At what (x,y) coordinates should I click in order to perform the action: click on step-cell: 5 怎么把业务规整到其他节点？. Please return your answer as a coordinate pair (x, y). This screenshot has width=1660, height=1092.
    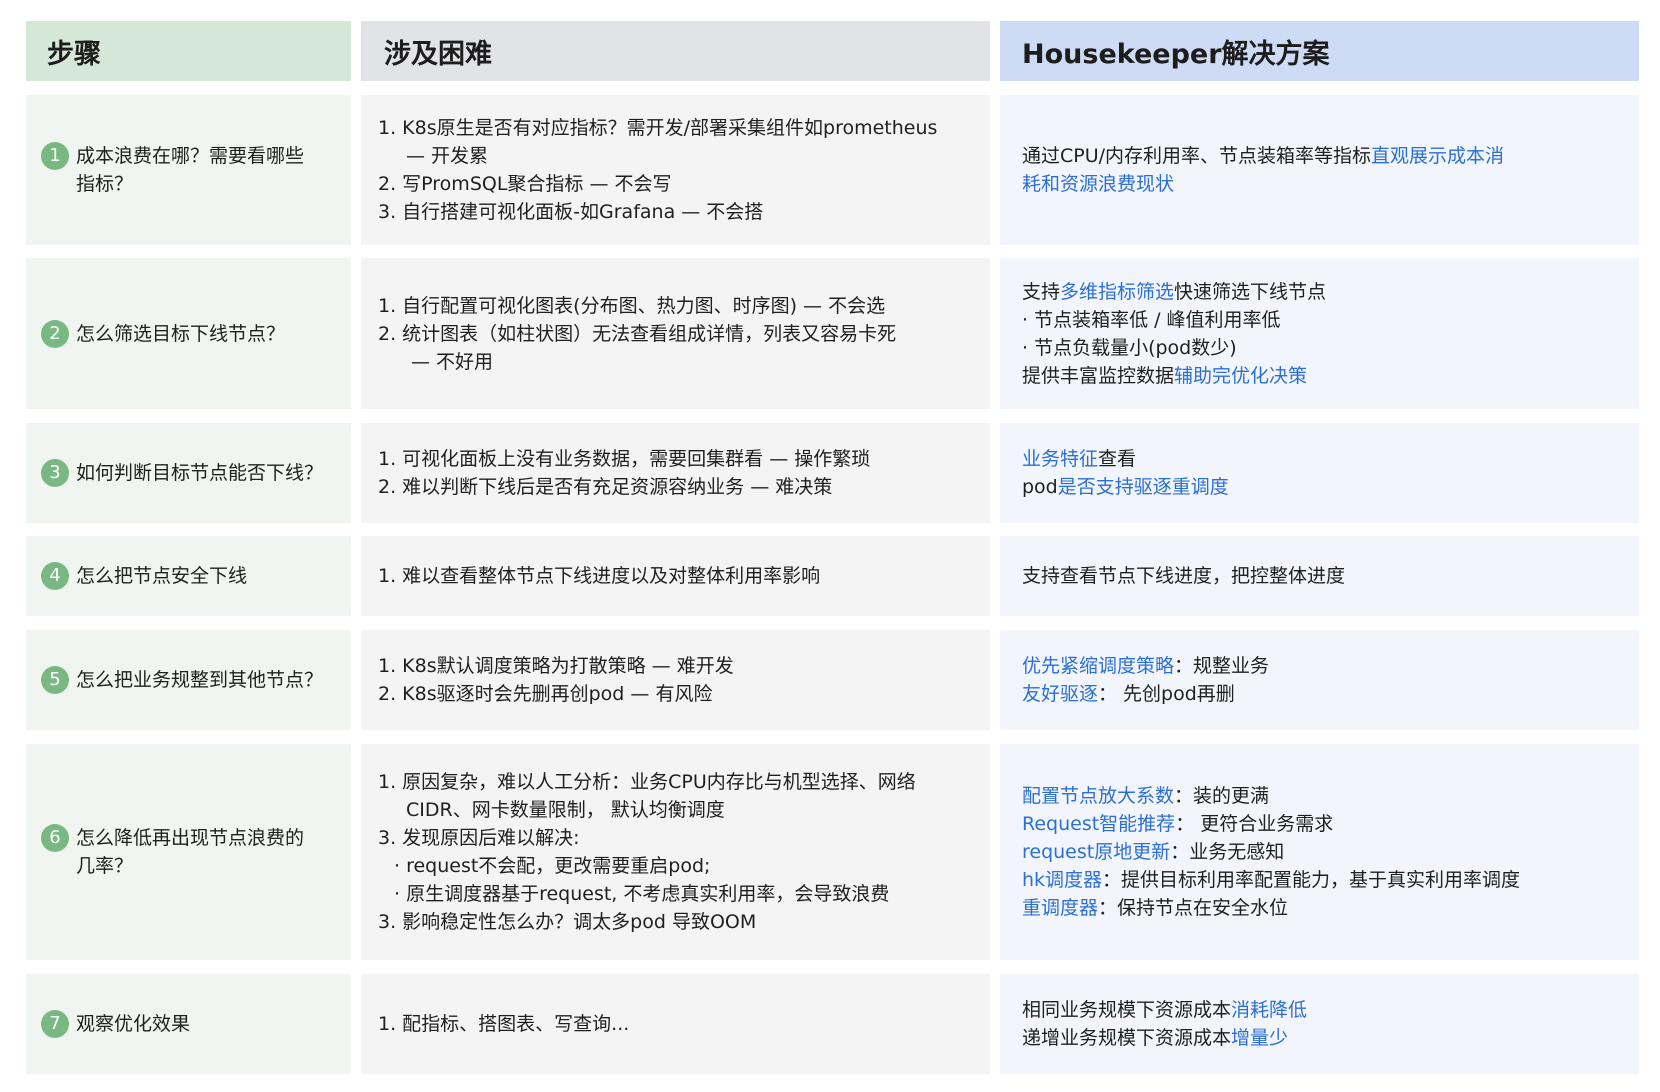
    Looking at the image, I should click on (188, 680).